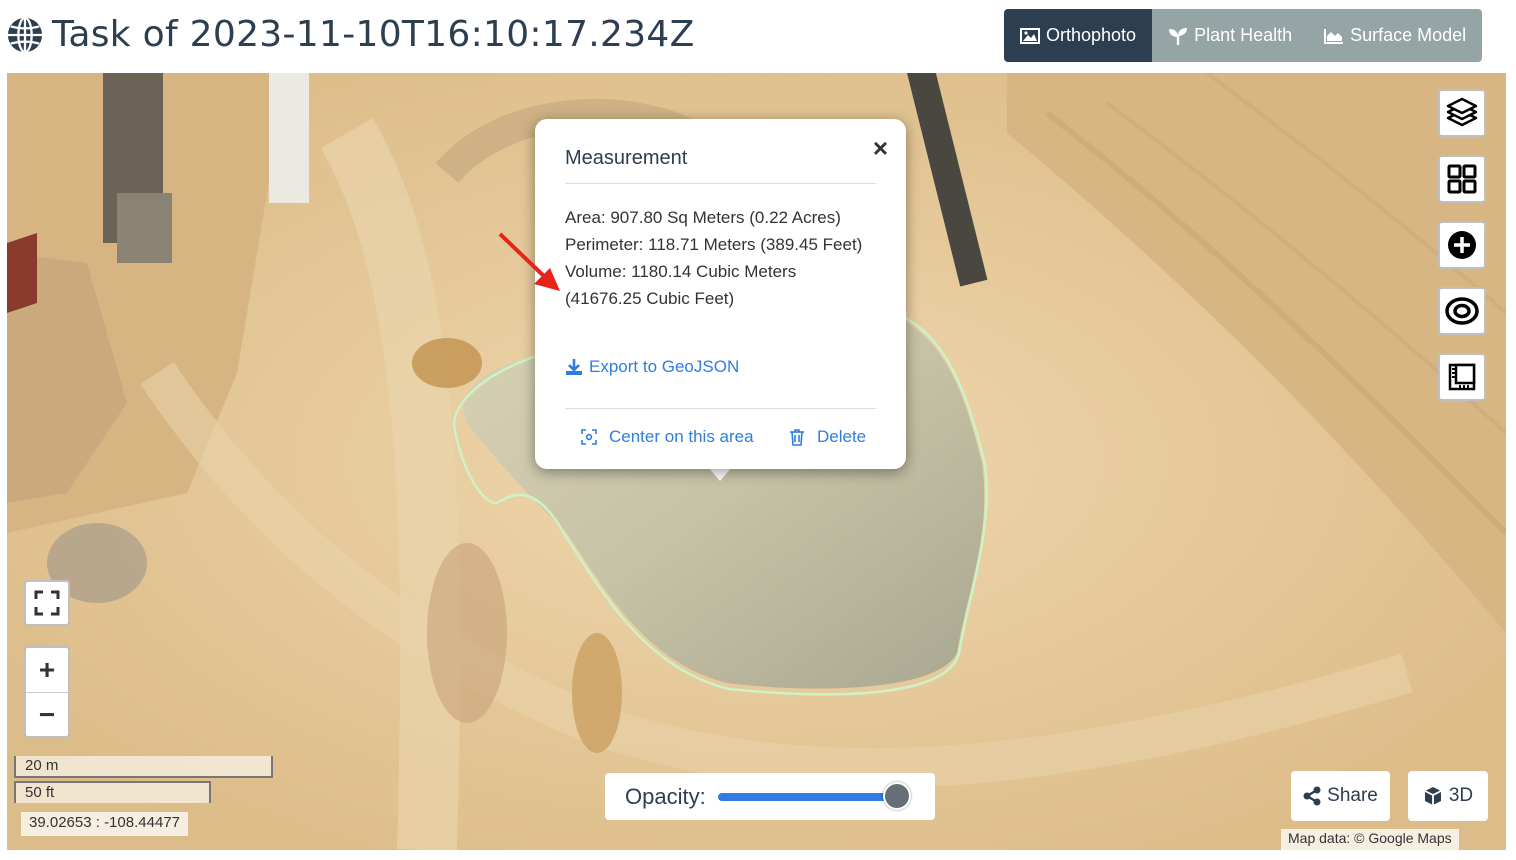 Image resolution: width=1516 pixels, height=860 pixels. Describe the element at coordinates (714, 244) in the screenshot. I see `perimeter-value: Perimeter: 118.71 Meters (389.45 Feet)` at that location.